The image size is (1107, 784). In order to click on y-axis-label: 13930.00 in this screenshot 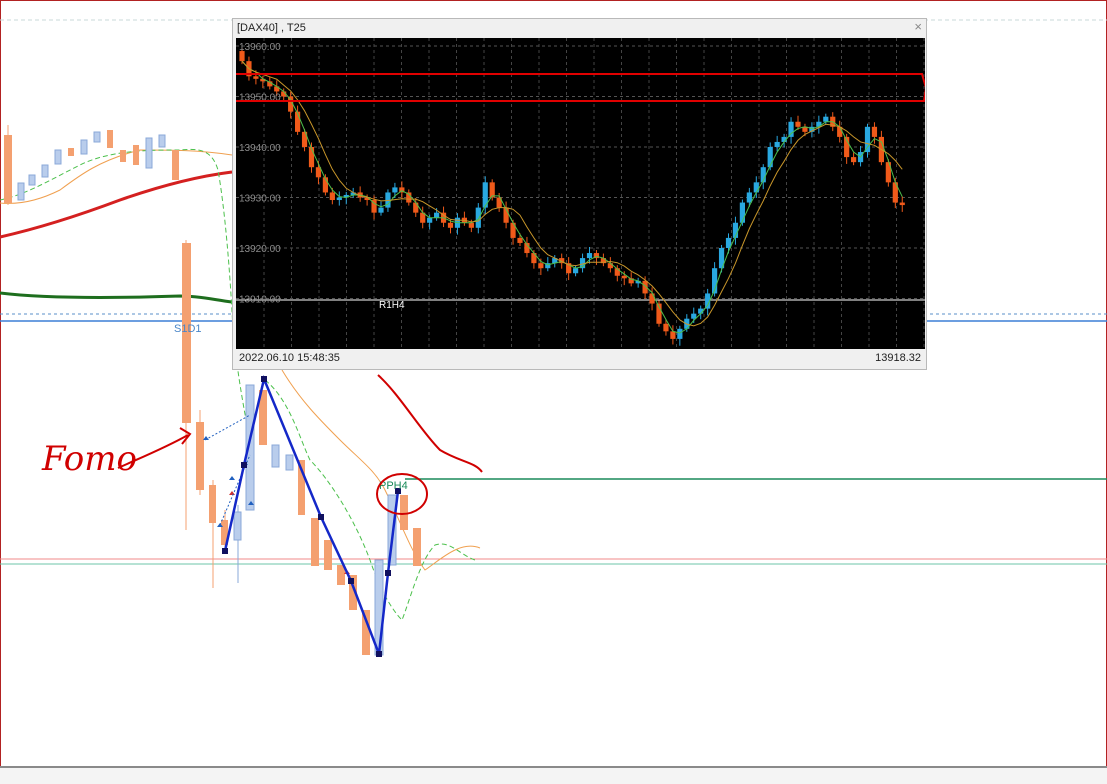, I will do `click(260, 199)`.